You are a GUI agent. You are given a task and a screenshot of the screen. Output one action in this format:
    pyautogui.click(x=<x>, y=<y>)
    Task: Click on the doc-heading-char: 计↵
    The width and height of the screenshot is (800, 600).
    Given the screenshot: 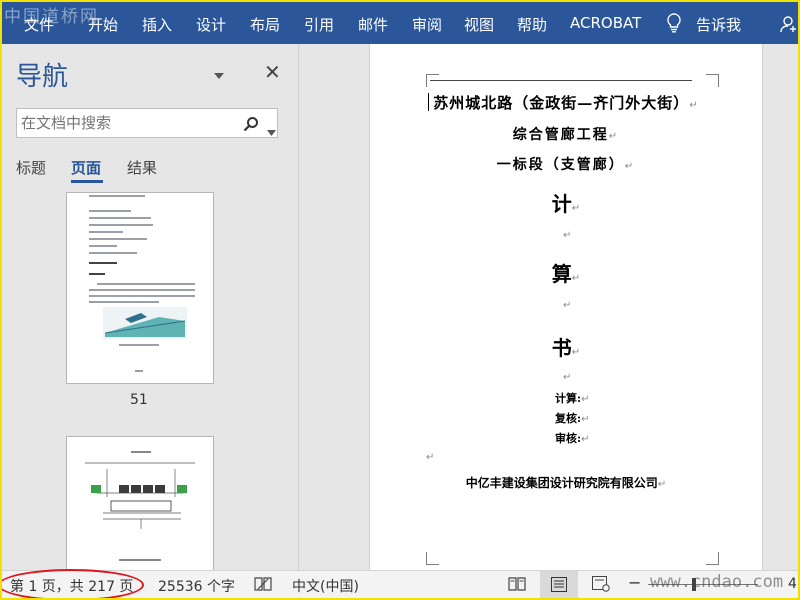 What is the action you would take?
    pyautogui.click(x=566, y=204)
    